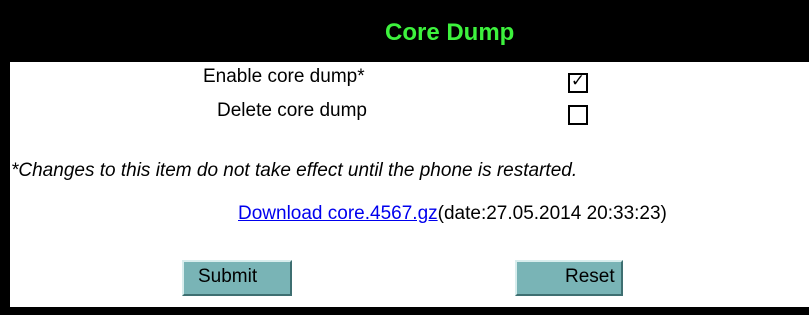 The height and width of the screenshot is (315, 809). I want to click on enable-core-dump-checkbox: ✓, so click(578, 82).